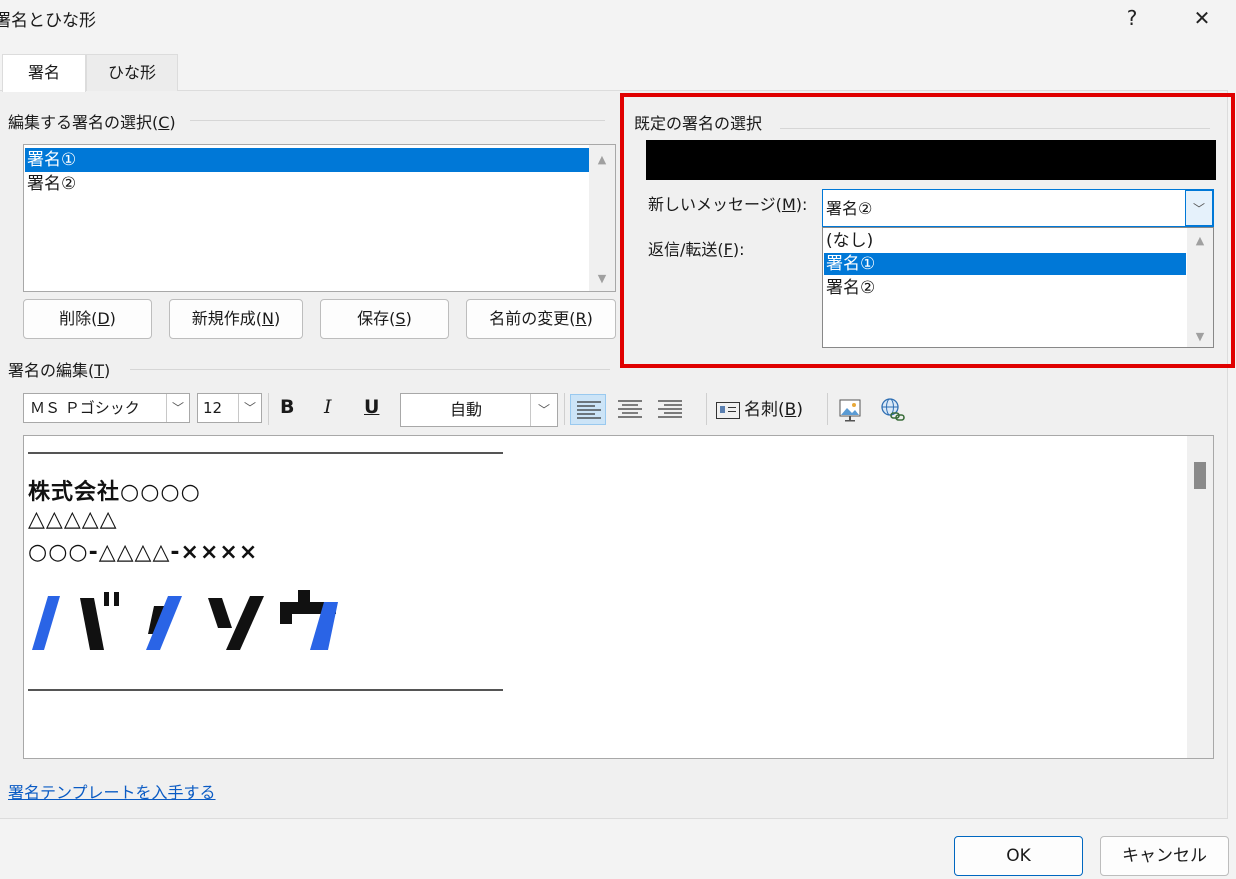  Describe the element at coordinates (87, 319) in the screenshot. I see `delete-button: 削除(D)` at that location.